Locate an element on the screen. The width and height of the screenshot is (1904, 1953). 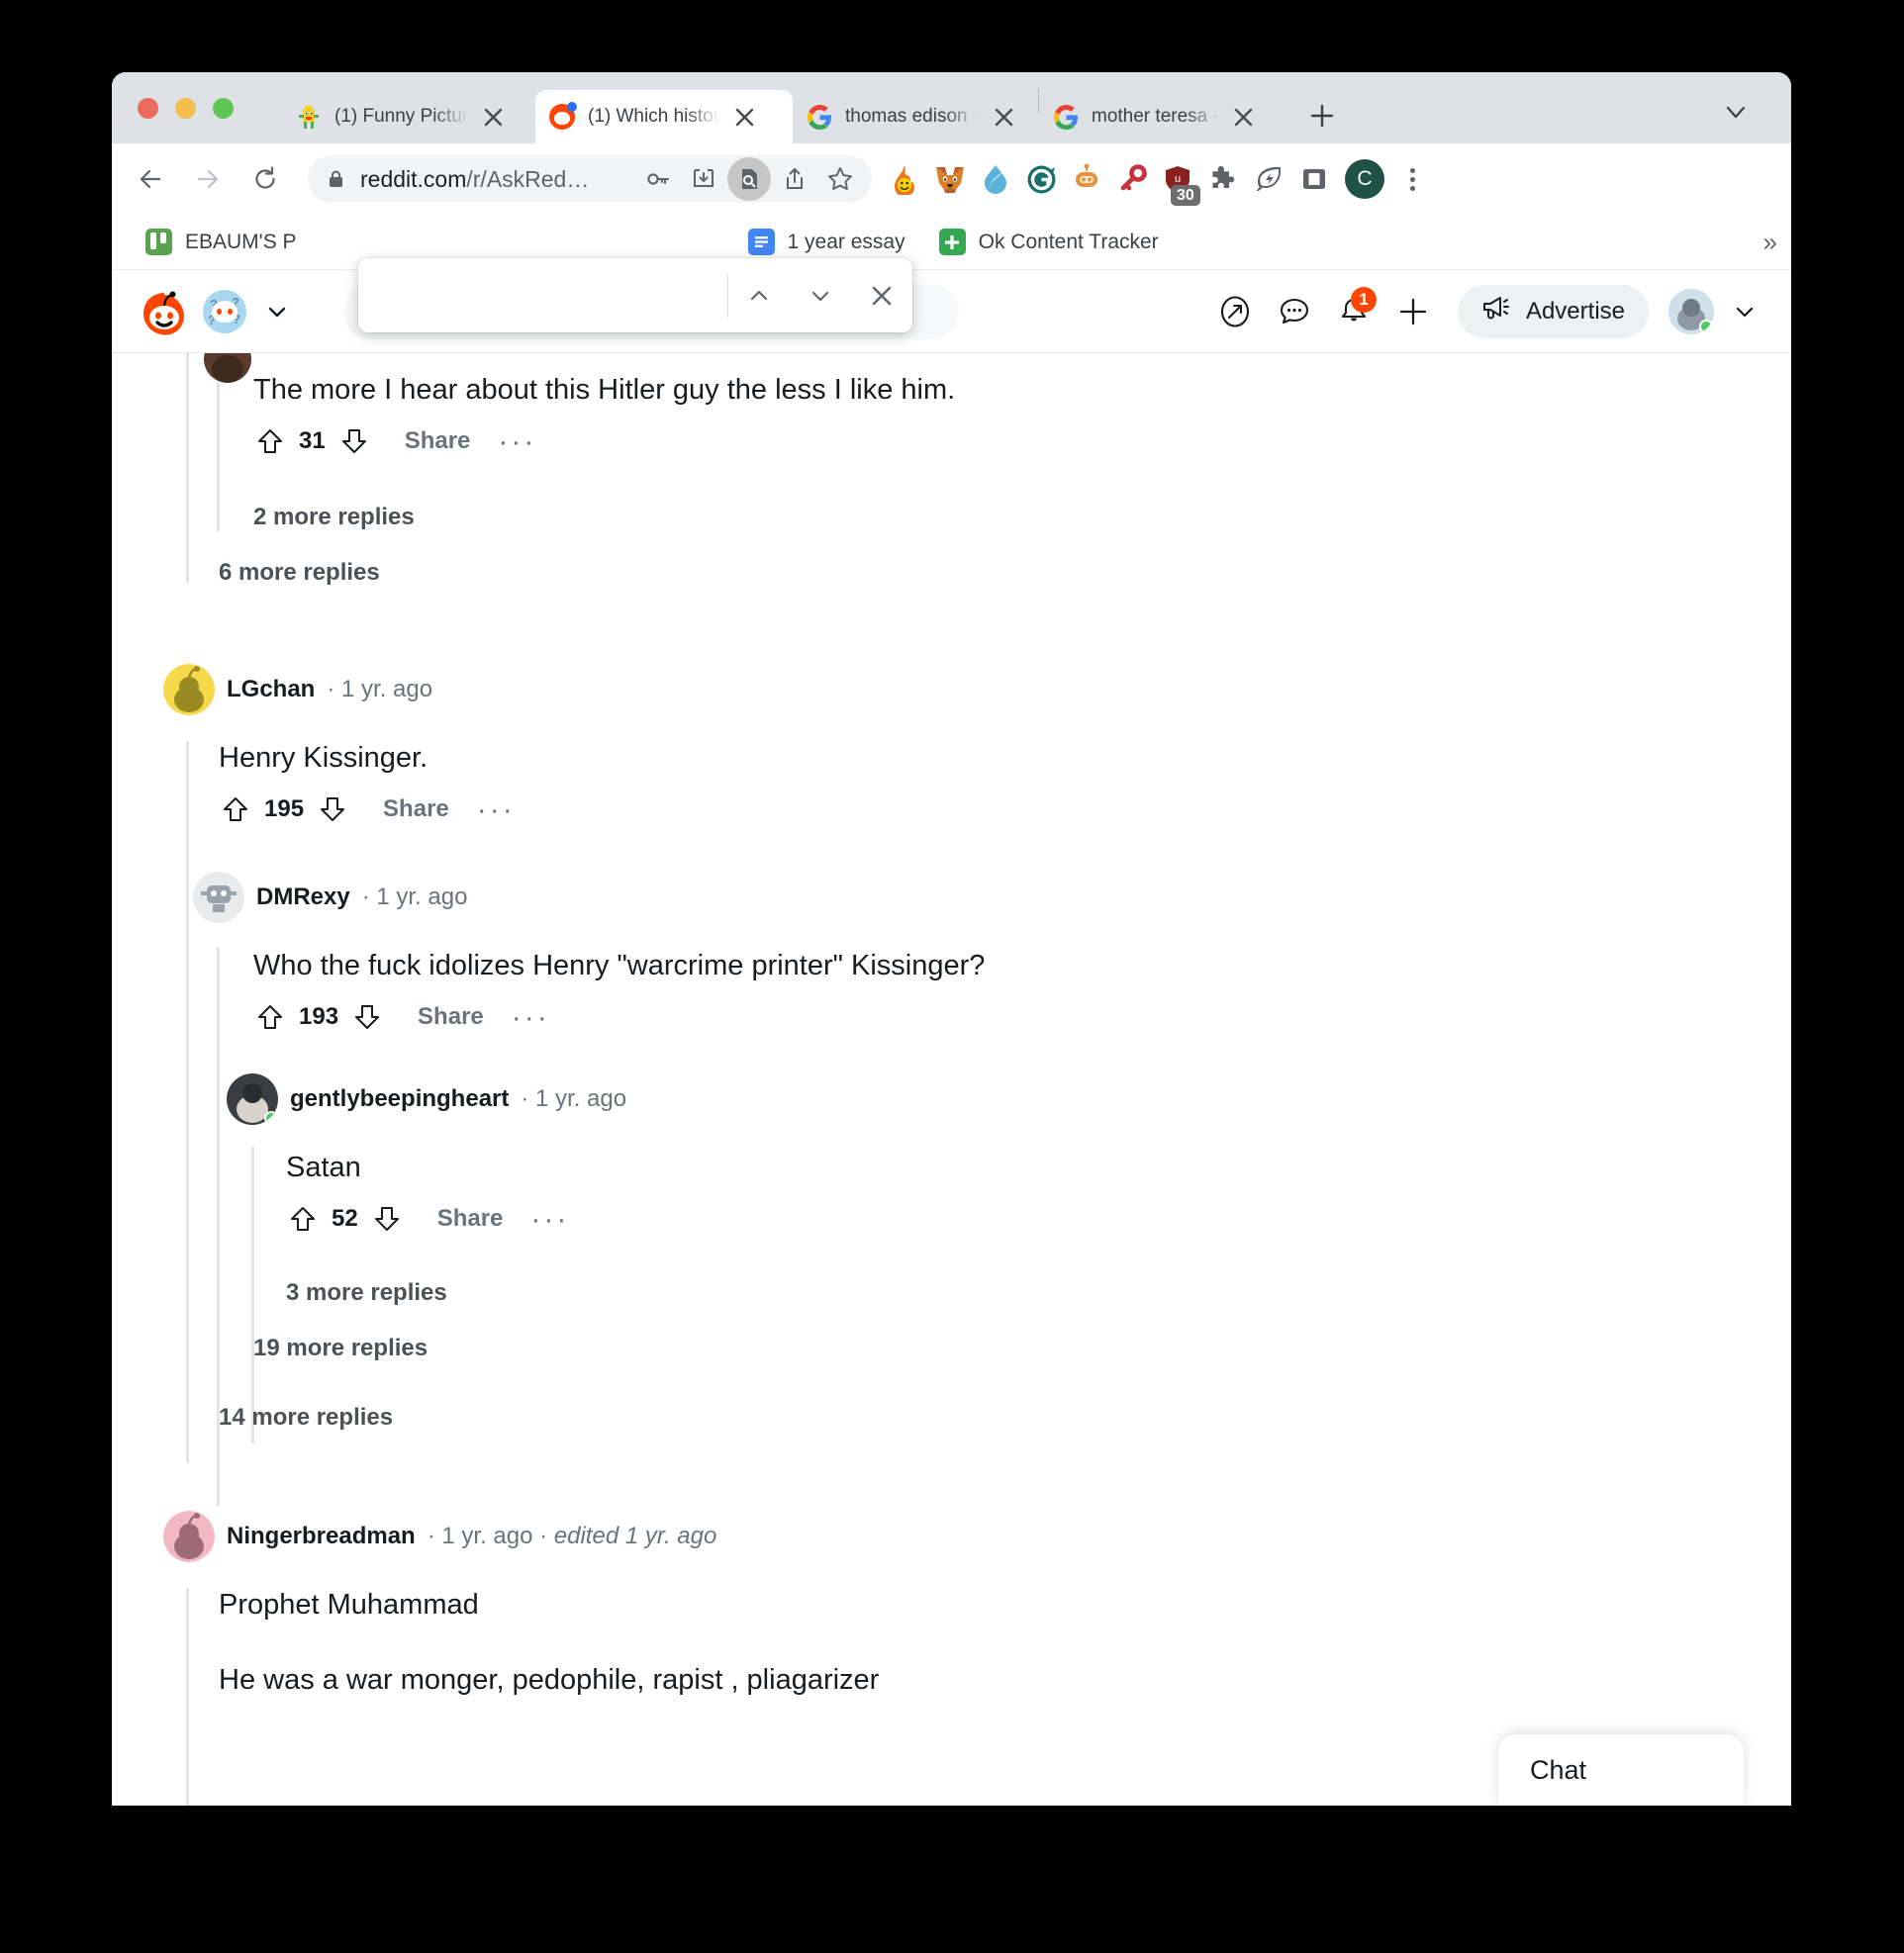
robot-icon is located at coordinates (1086, 179).